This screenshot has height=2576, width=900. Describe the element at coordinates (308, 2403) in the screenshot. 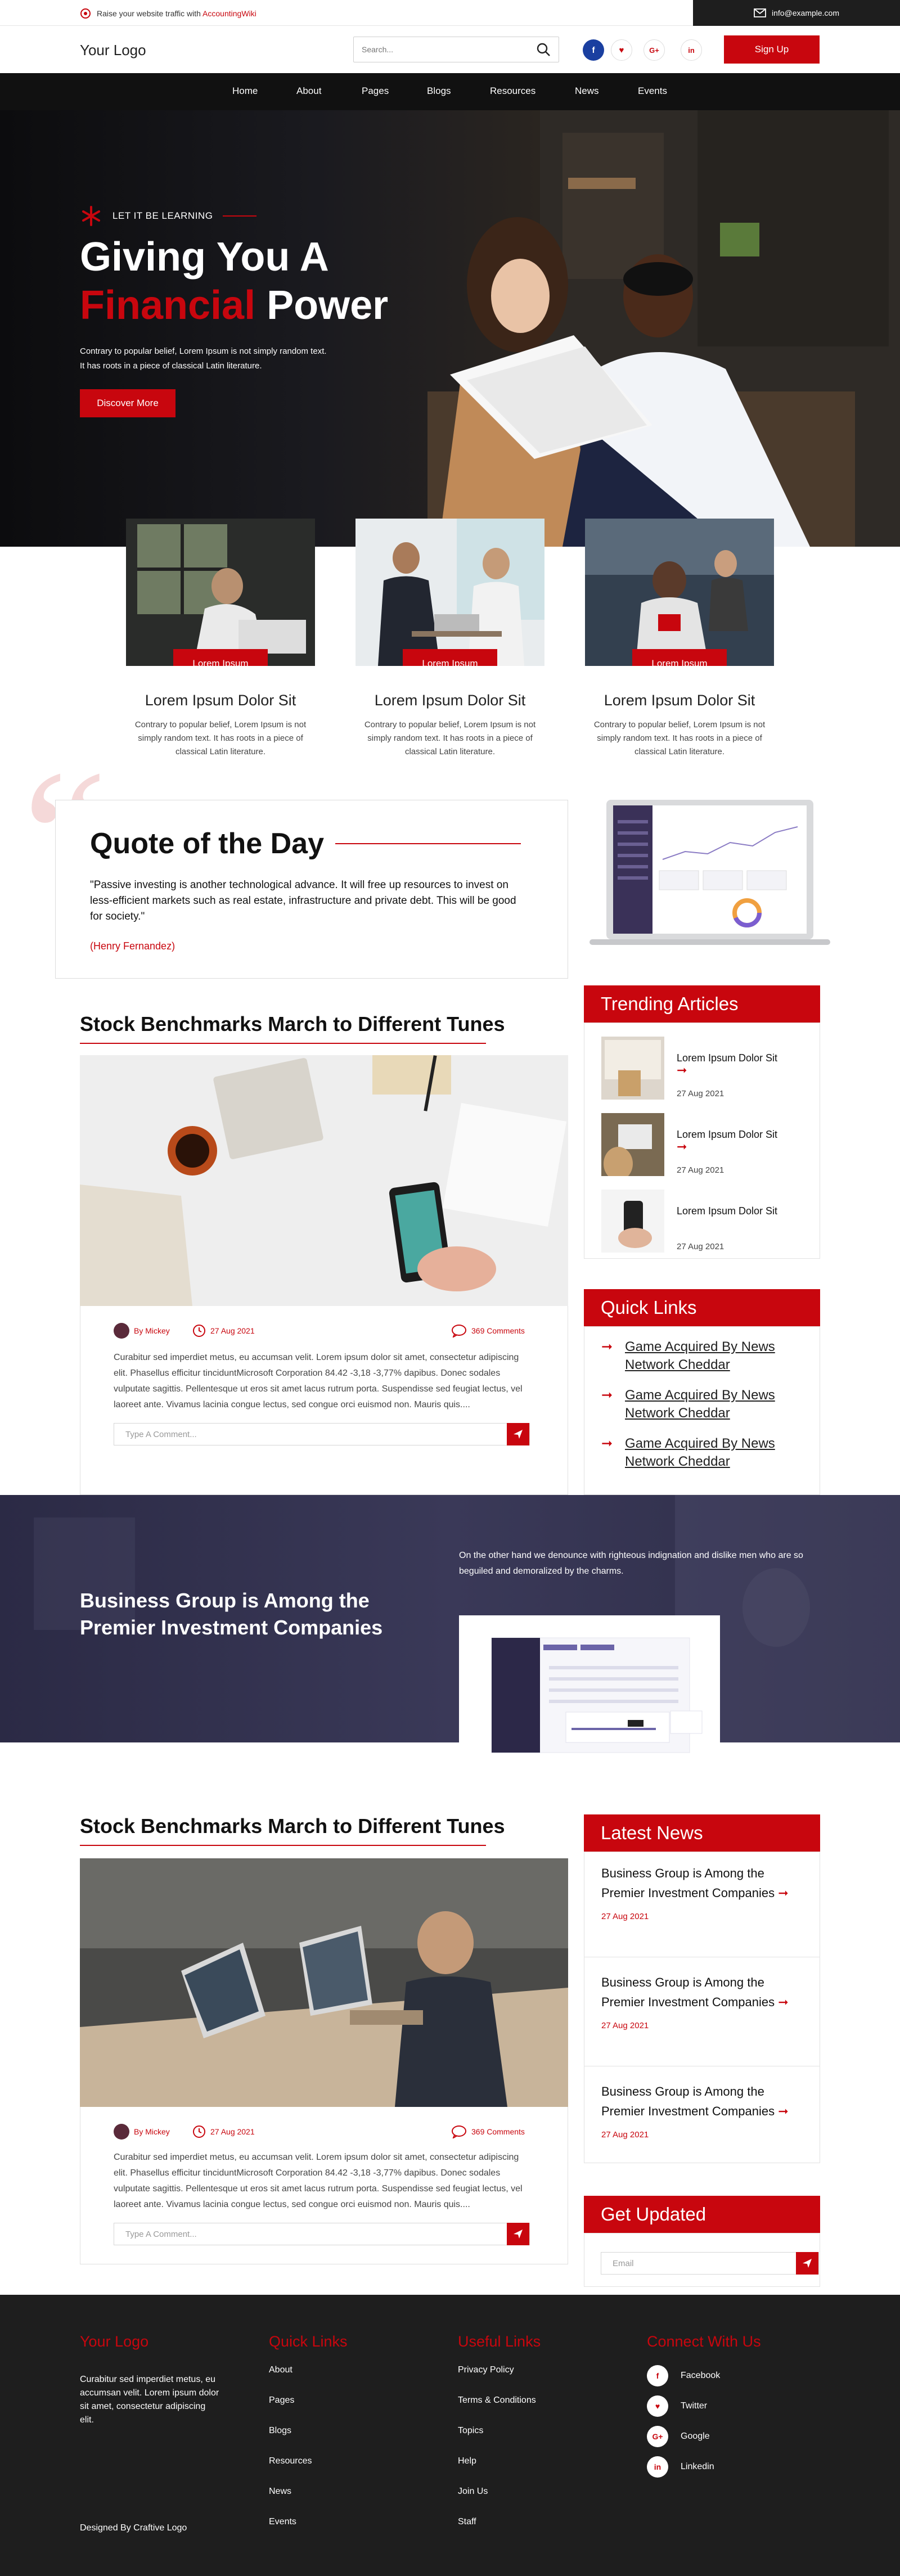

I see `footer-link-pages: Pages` at that location.